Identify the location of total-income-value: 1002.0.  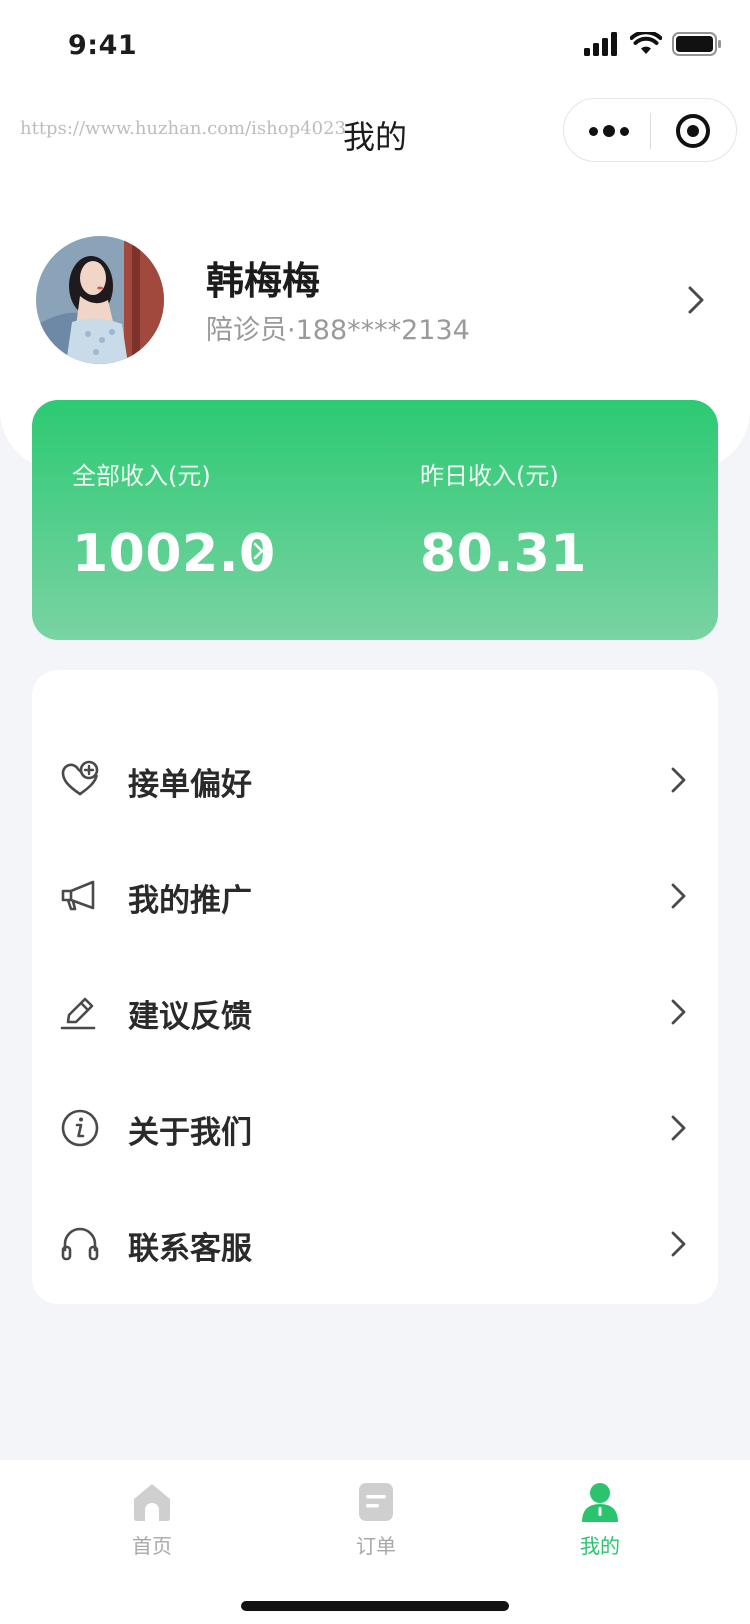
(174, 554).